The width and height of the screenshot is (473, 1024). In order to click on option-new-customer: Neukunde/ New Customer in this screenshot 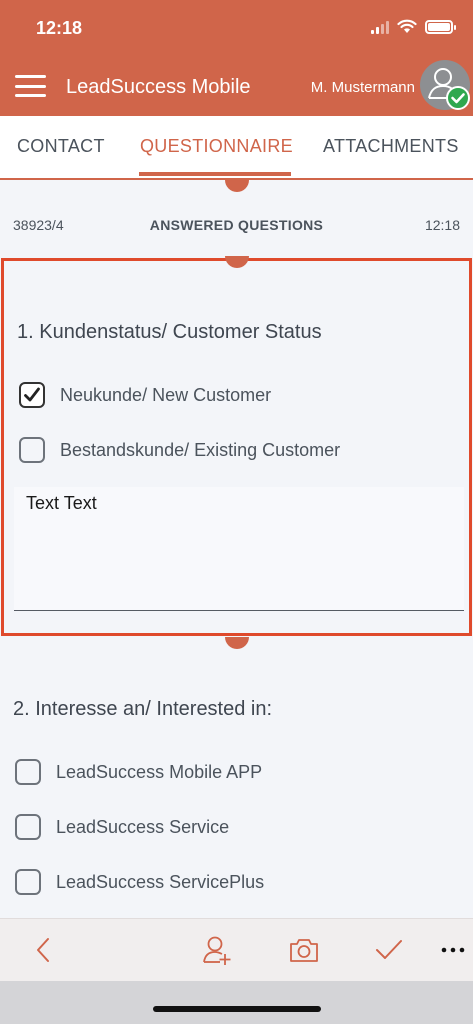, I will do `click(145, 395)`.